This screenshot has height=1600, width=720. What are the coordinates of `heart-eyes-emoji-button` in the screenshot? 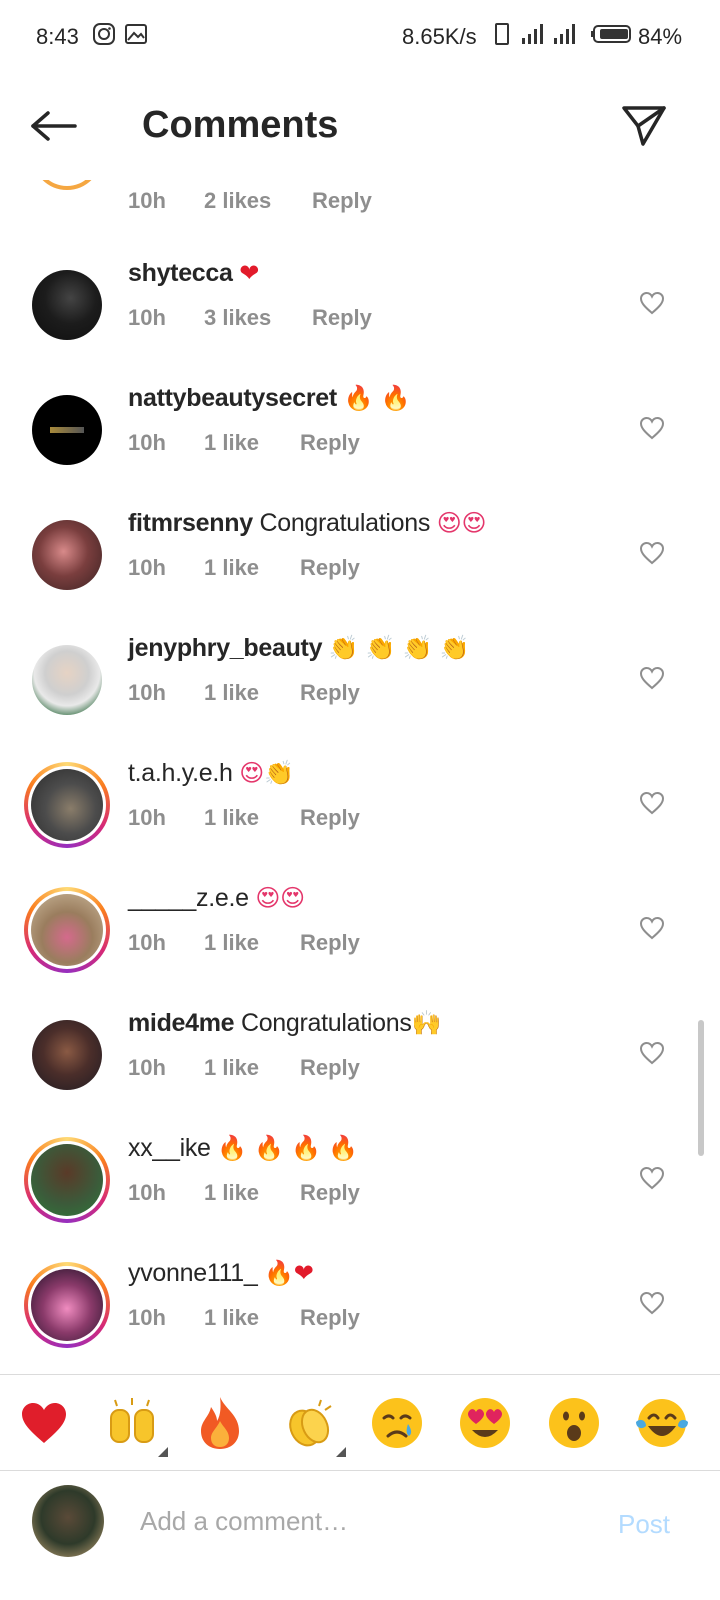 It's located at (485, 1423).